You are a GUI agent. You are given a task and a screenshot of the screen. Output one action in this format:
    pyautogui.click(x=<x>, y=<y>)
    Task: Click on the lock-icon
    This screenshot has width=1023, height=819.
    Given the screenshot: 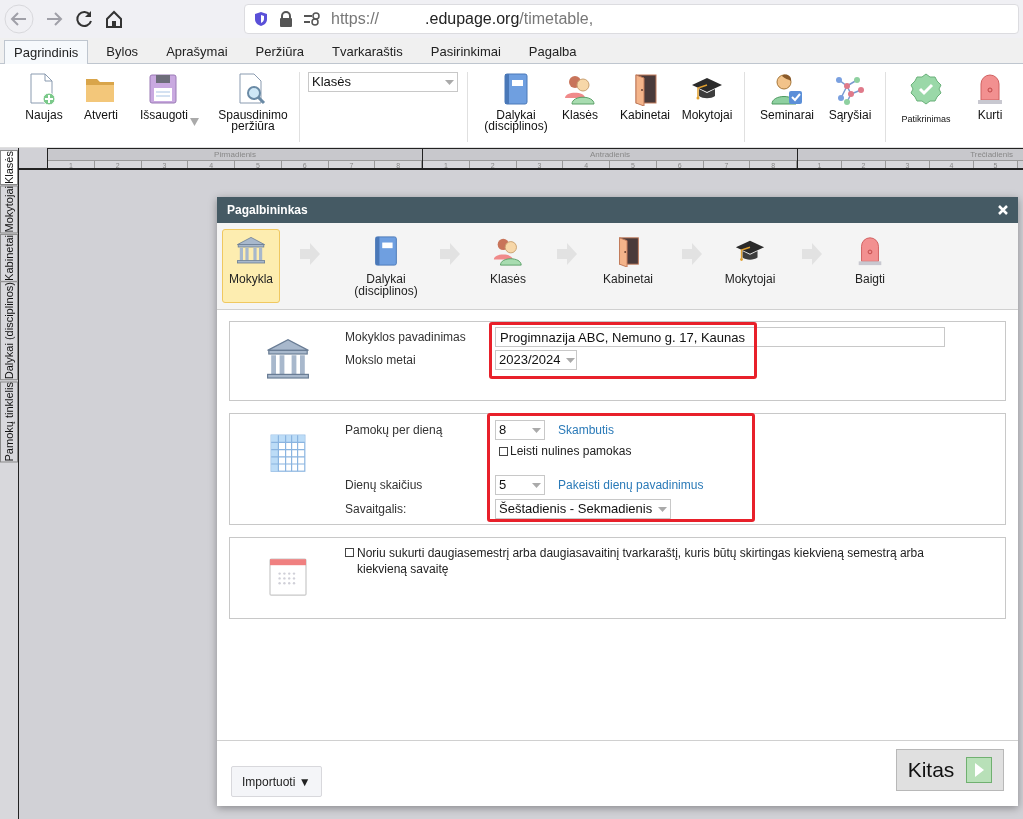 What is the action you would take?
    pyautogui.click(x=286, y=19)
    